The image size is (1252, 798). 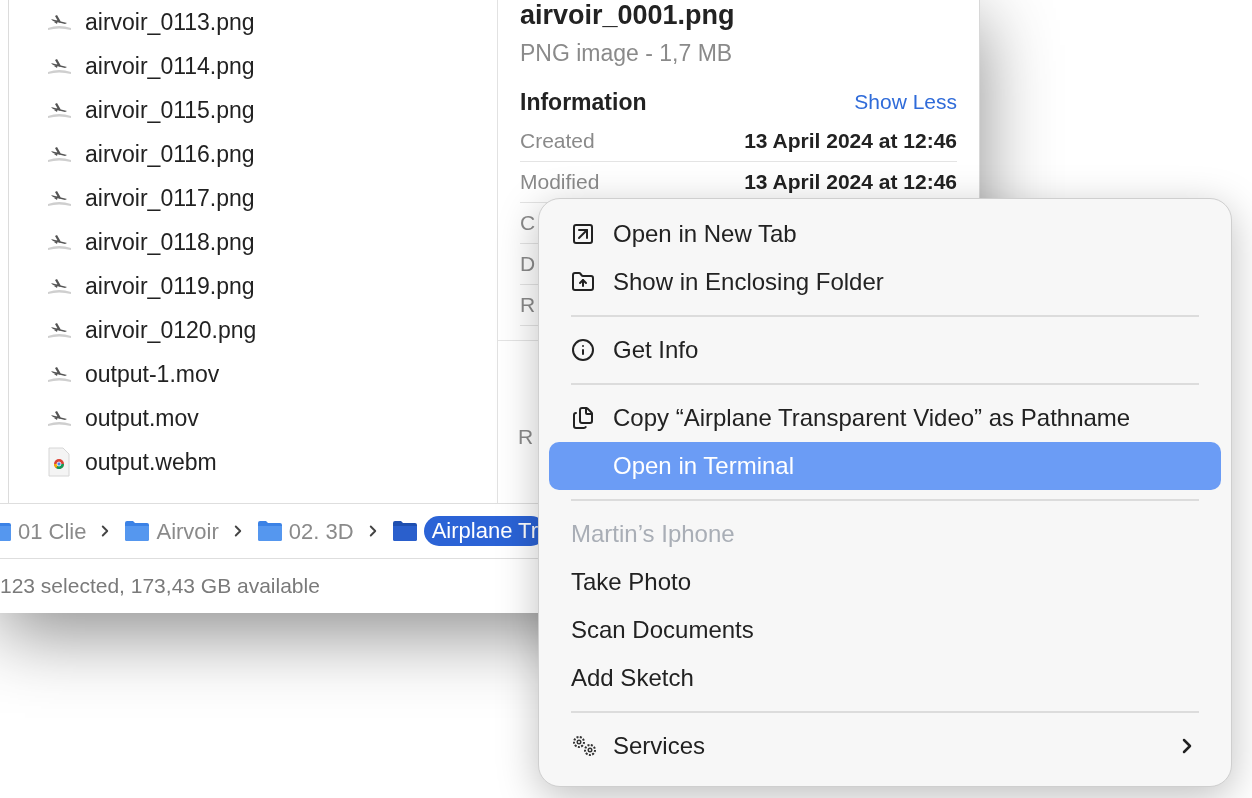 I want to click on menu-item: Take Photo, so click(x=885, y=582).